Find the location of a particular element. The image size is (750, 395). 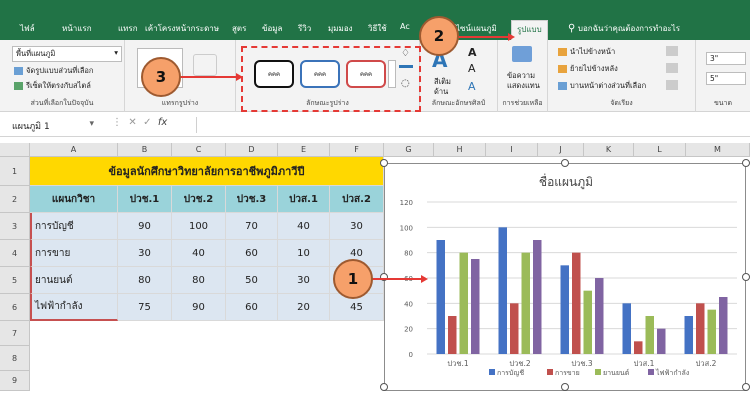

callout-3: 3 is located at coordinates (161, 77).